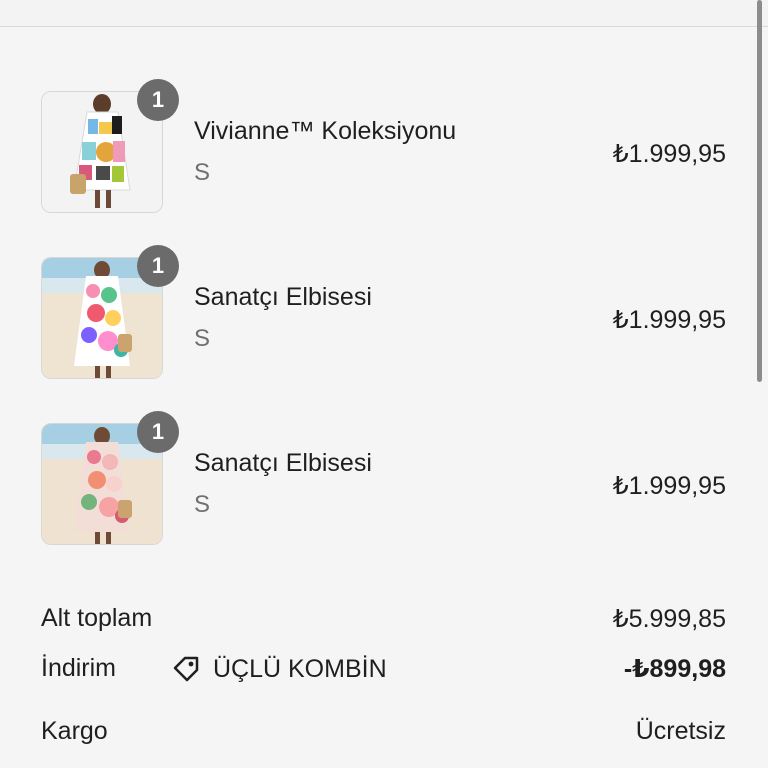 The width and height of the screenshot is (768, 768). Describe the element at coordinates (680, 731) in the screenshot. I see `shipping-value: Ücretsiz` at that location.